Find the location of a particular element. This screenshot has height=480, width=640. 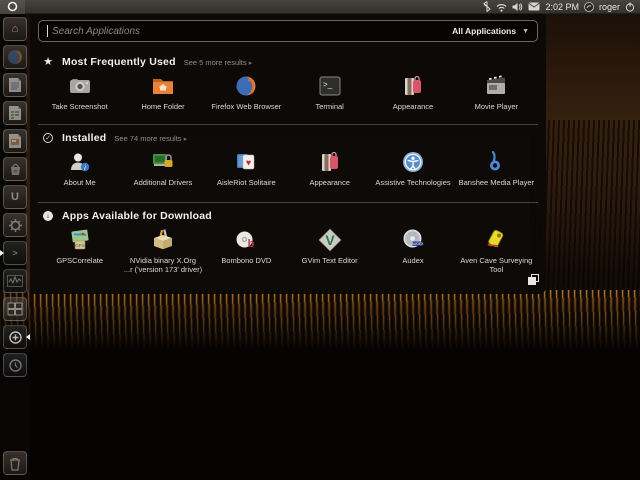

home-folder-icon: ⌂ is located at coordinates (15, 28).